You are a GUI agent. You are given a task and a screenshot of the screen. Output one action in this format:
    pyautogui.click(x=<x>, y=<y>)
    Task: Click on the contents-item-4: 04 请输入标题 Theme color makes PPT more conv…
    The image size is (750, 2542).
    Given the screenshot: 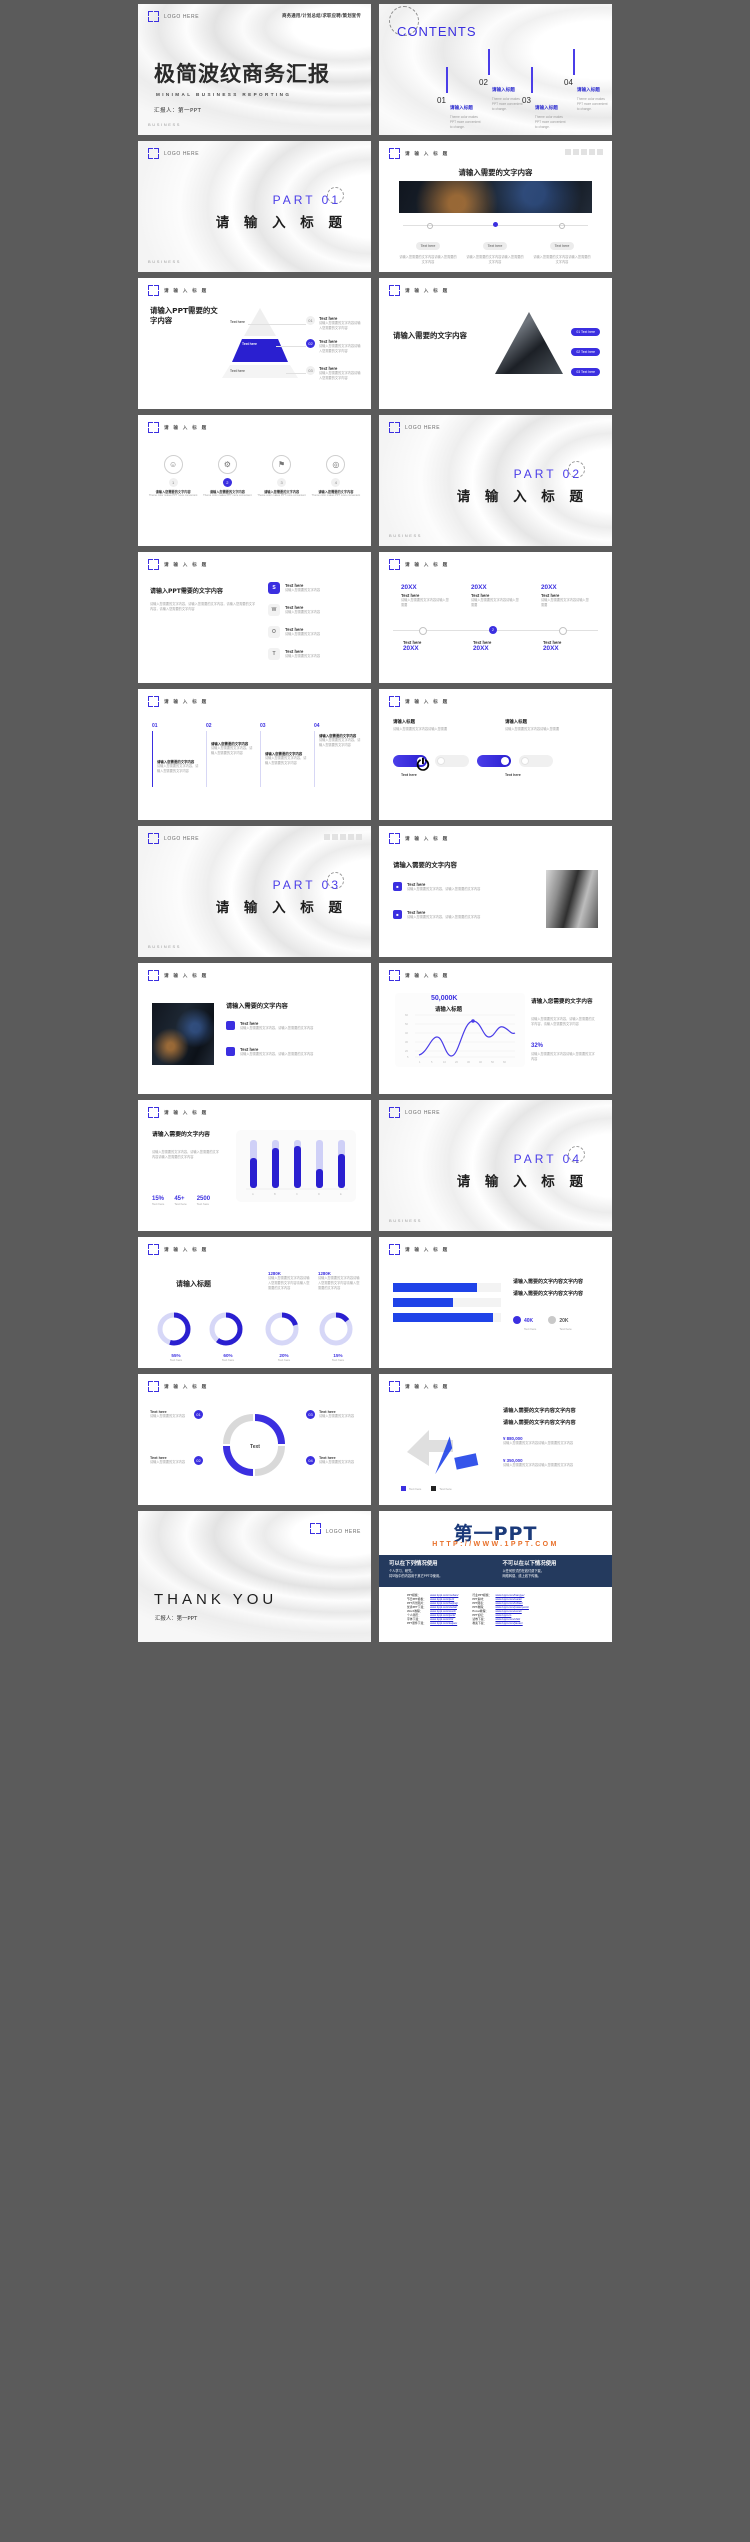 What is the action you would take?
    pyautogui.click(x=587, y=94)
    